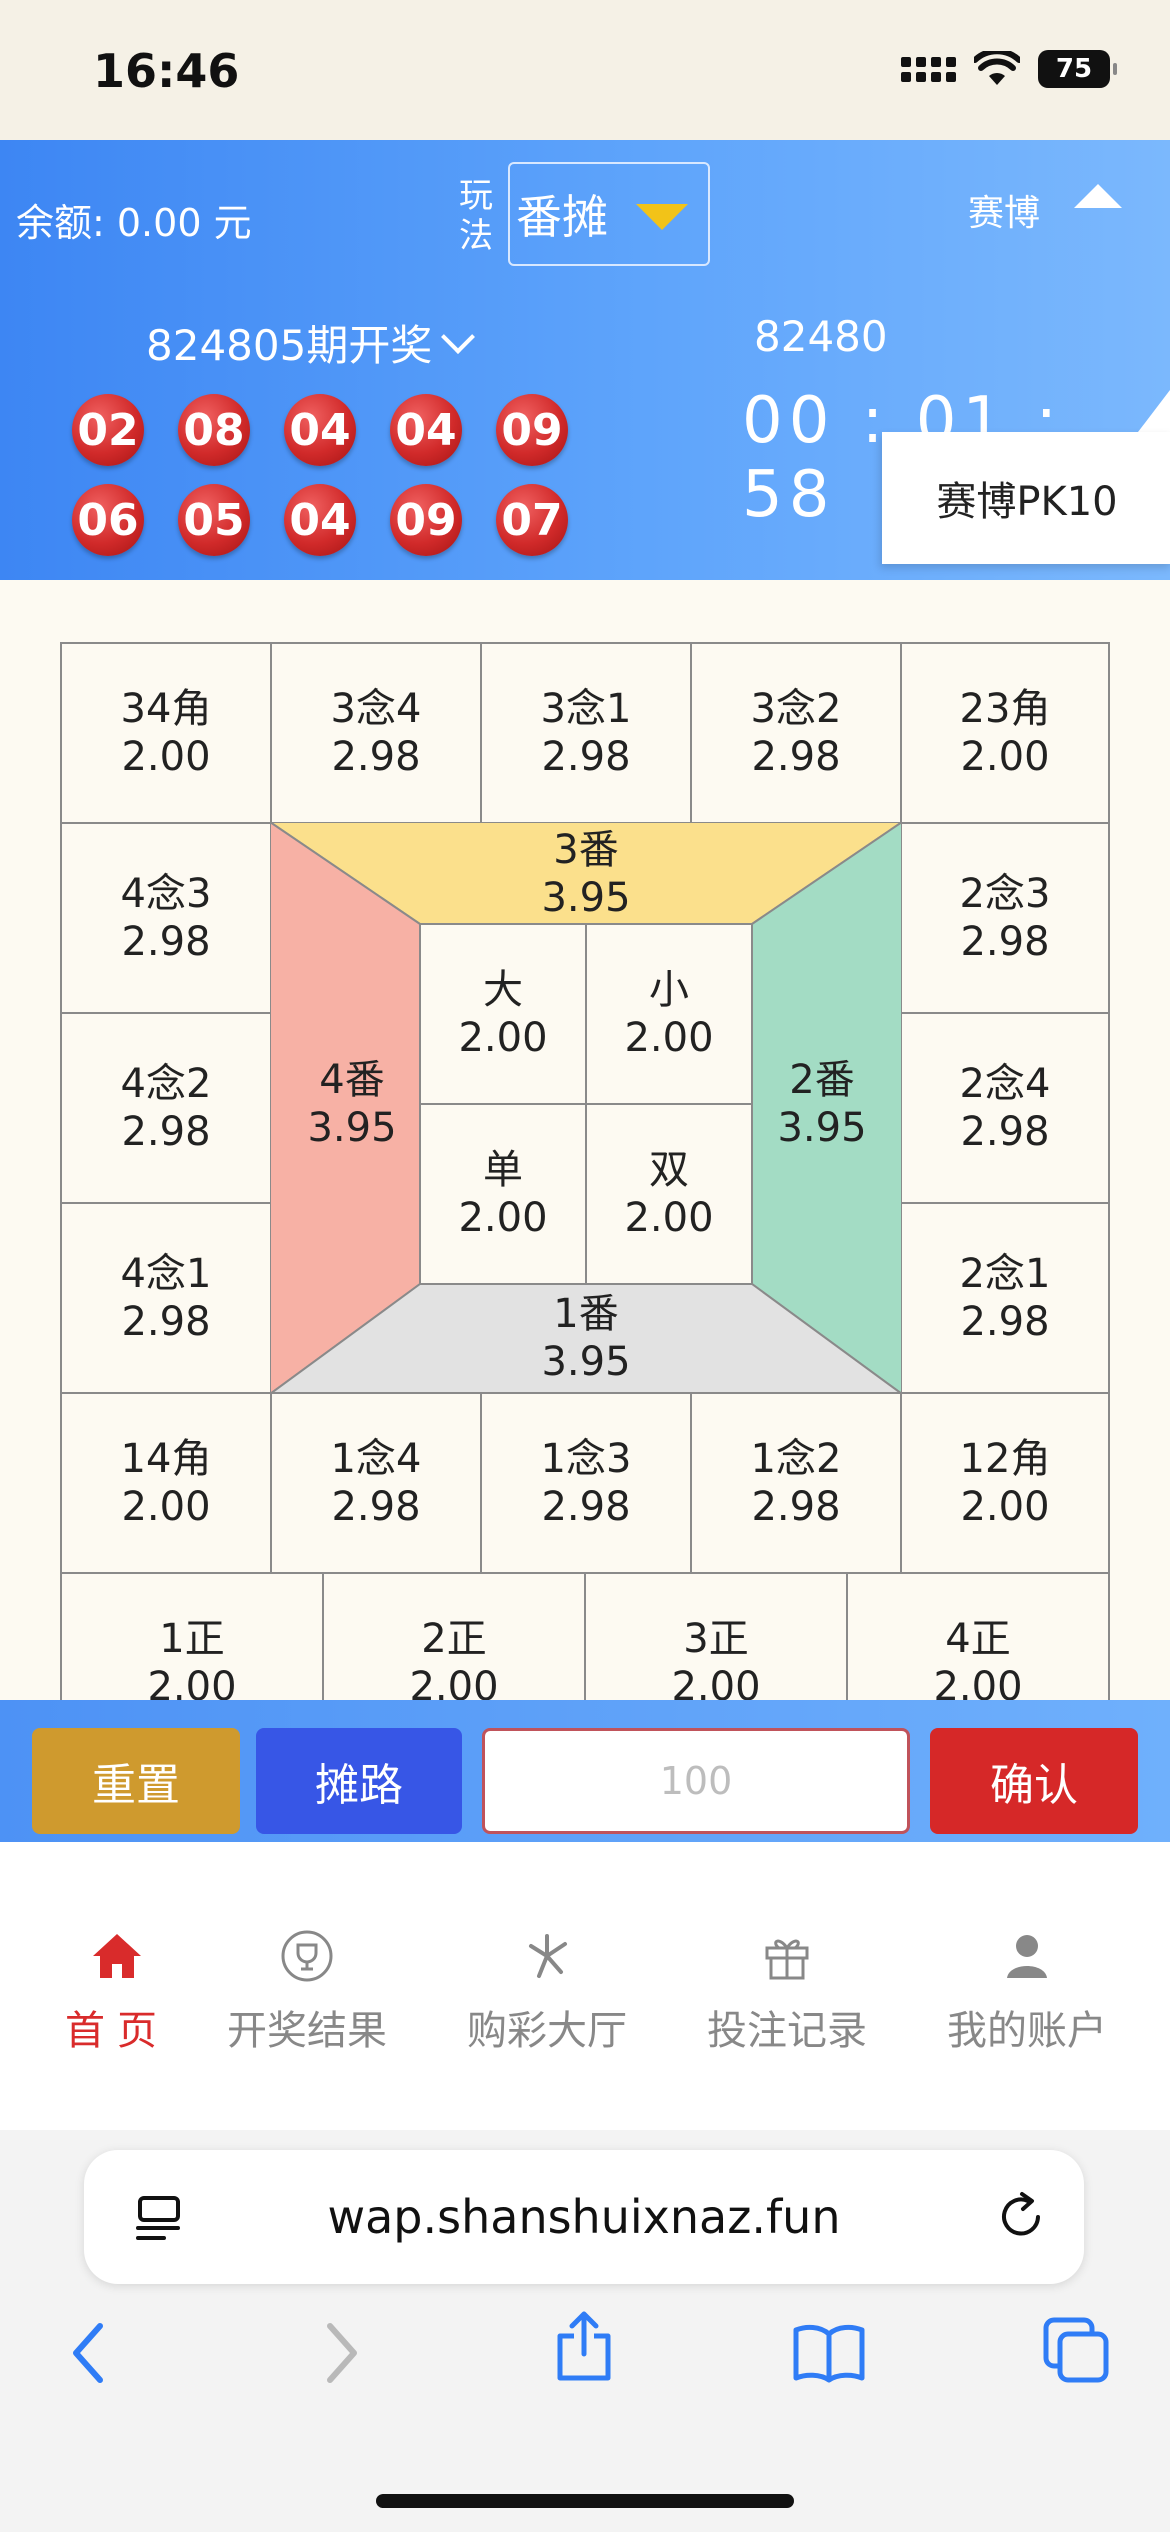  I want to click on fan-3-label: 3番 3.95, so click(586, 874).